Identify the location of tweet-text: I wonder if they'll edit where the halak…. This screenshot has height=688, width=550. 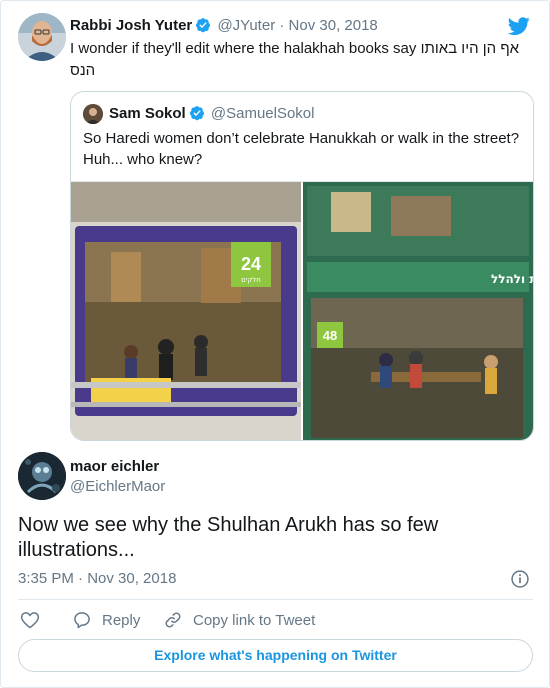
(297, 60).